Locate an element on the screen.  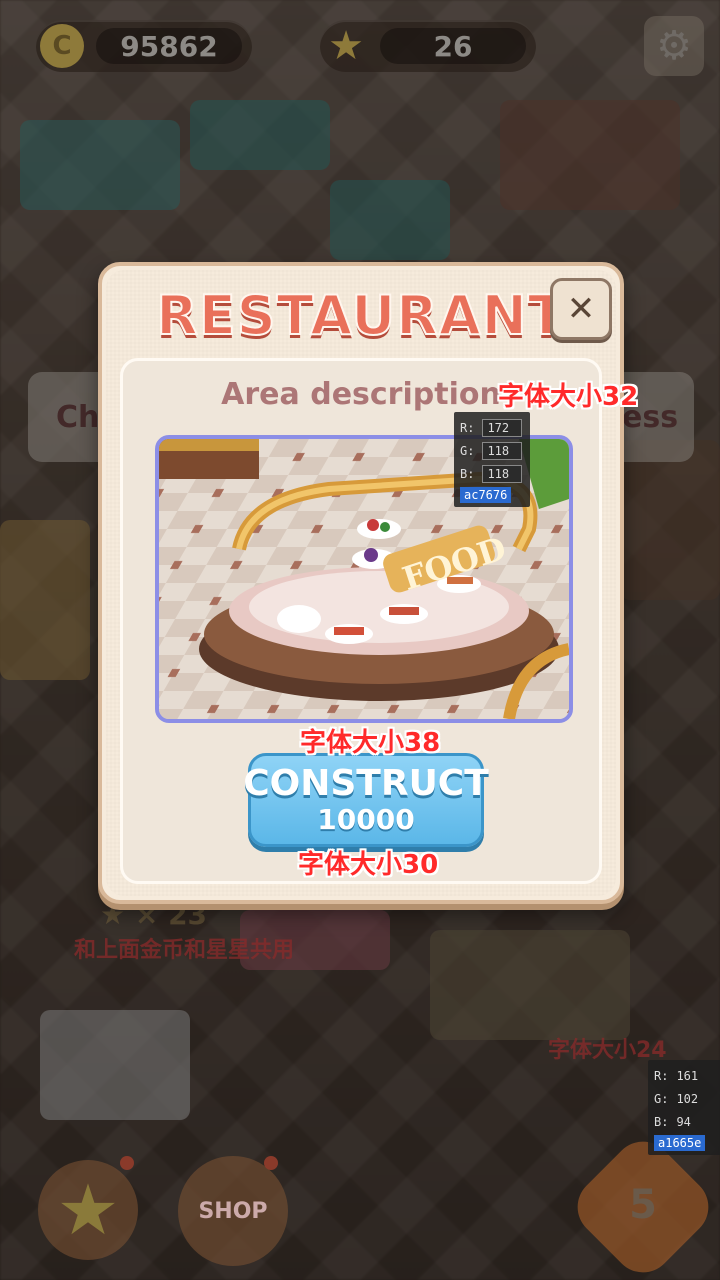
picker2-hex: a1665e is located at coordinates (680, 1143).